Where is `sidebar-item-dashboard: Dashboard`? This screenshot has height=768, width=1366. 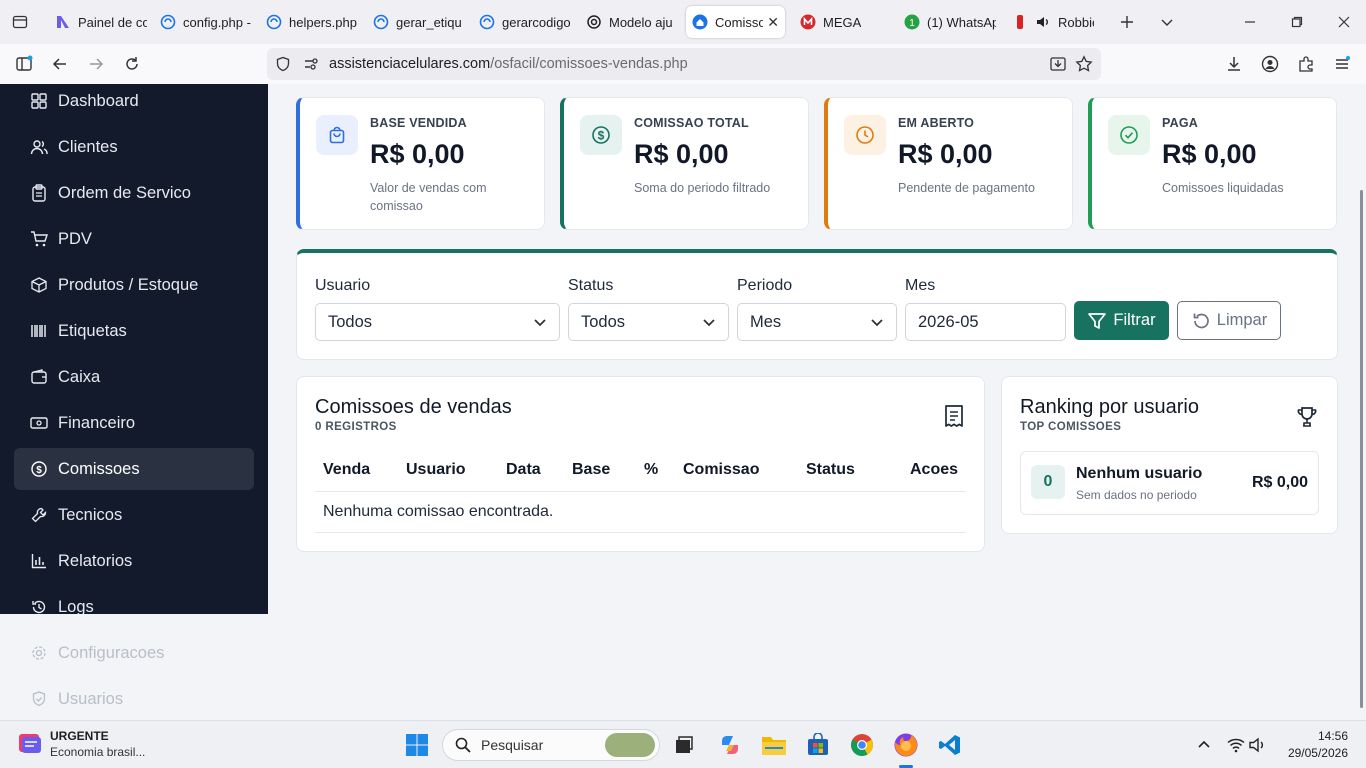 sidebar-item-dashboard: Dashboard is located at coordinates (134, 103).